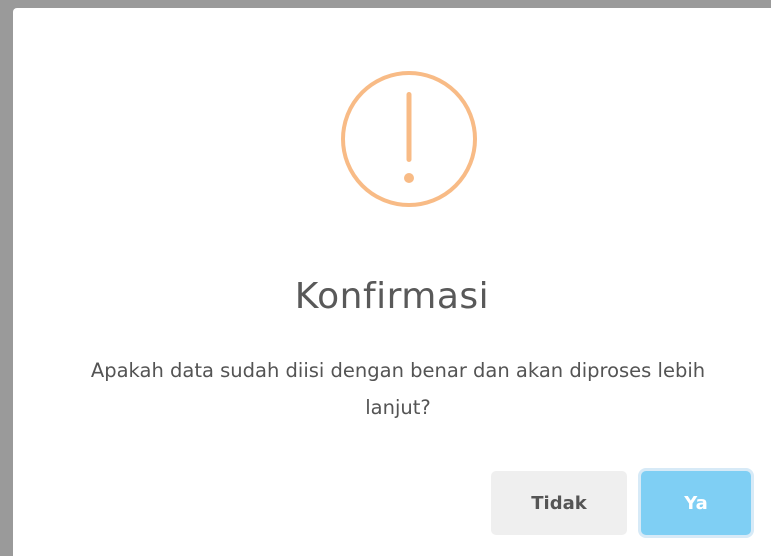  Describe the element at coordinates (696, 503) in the screenshot. I see `confirm-button: Ya` at that location.